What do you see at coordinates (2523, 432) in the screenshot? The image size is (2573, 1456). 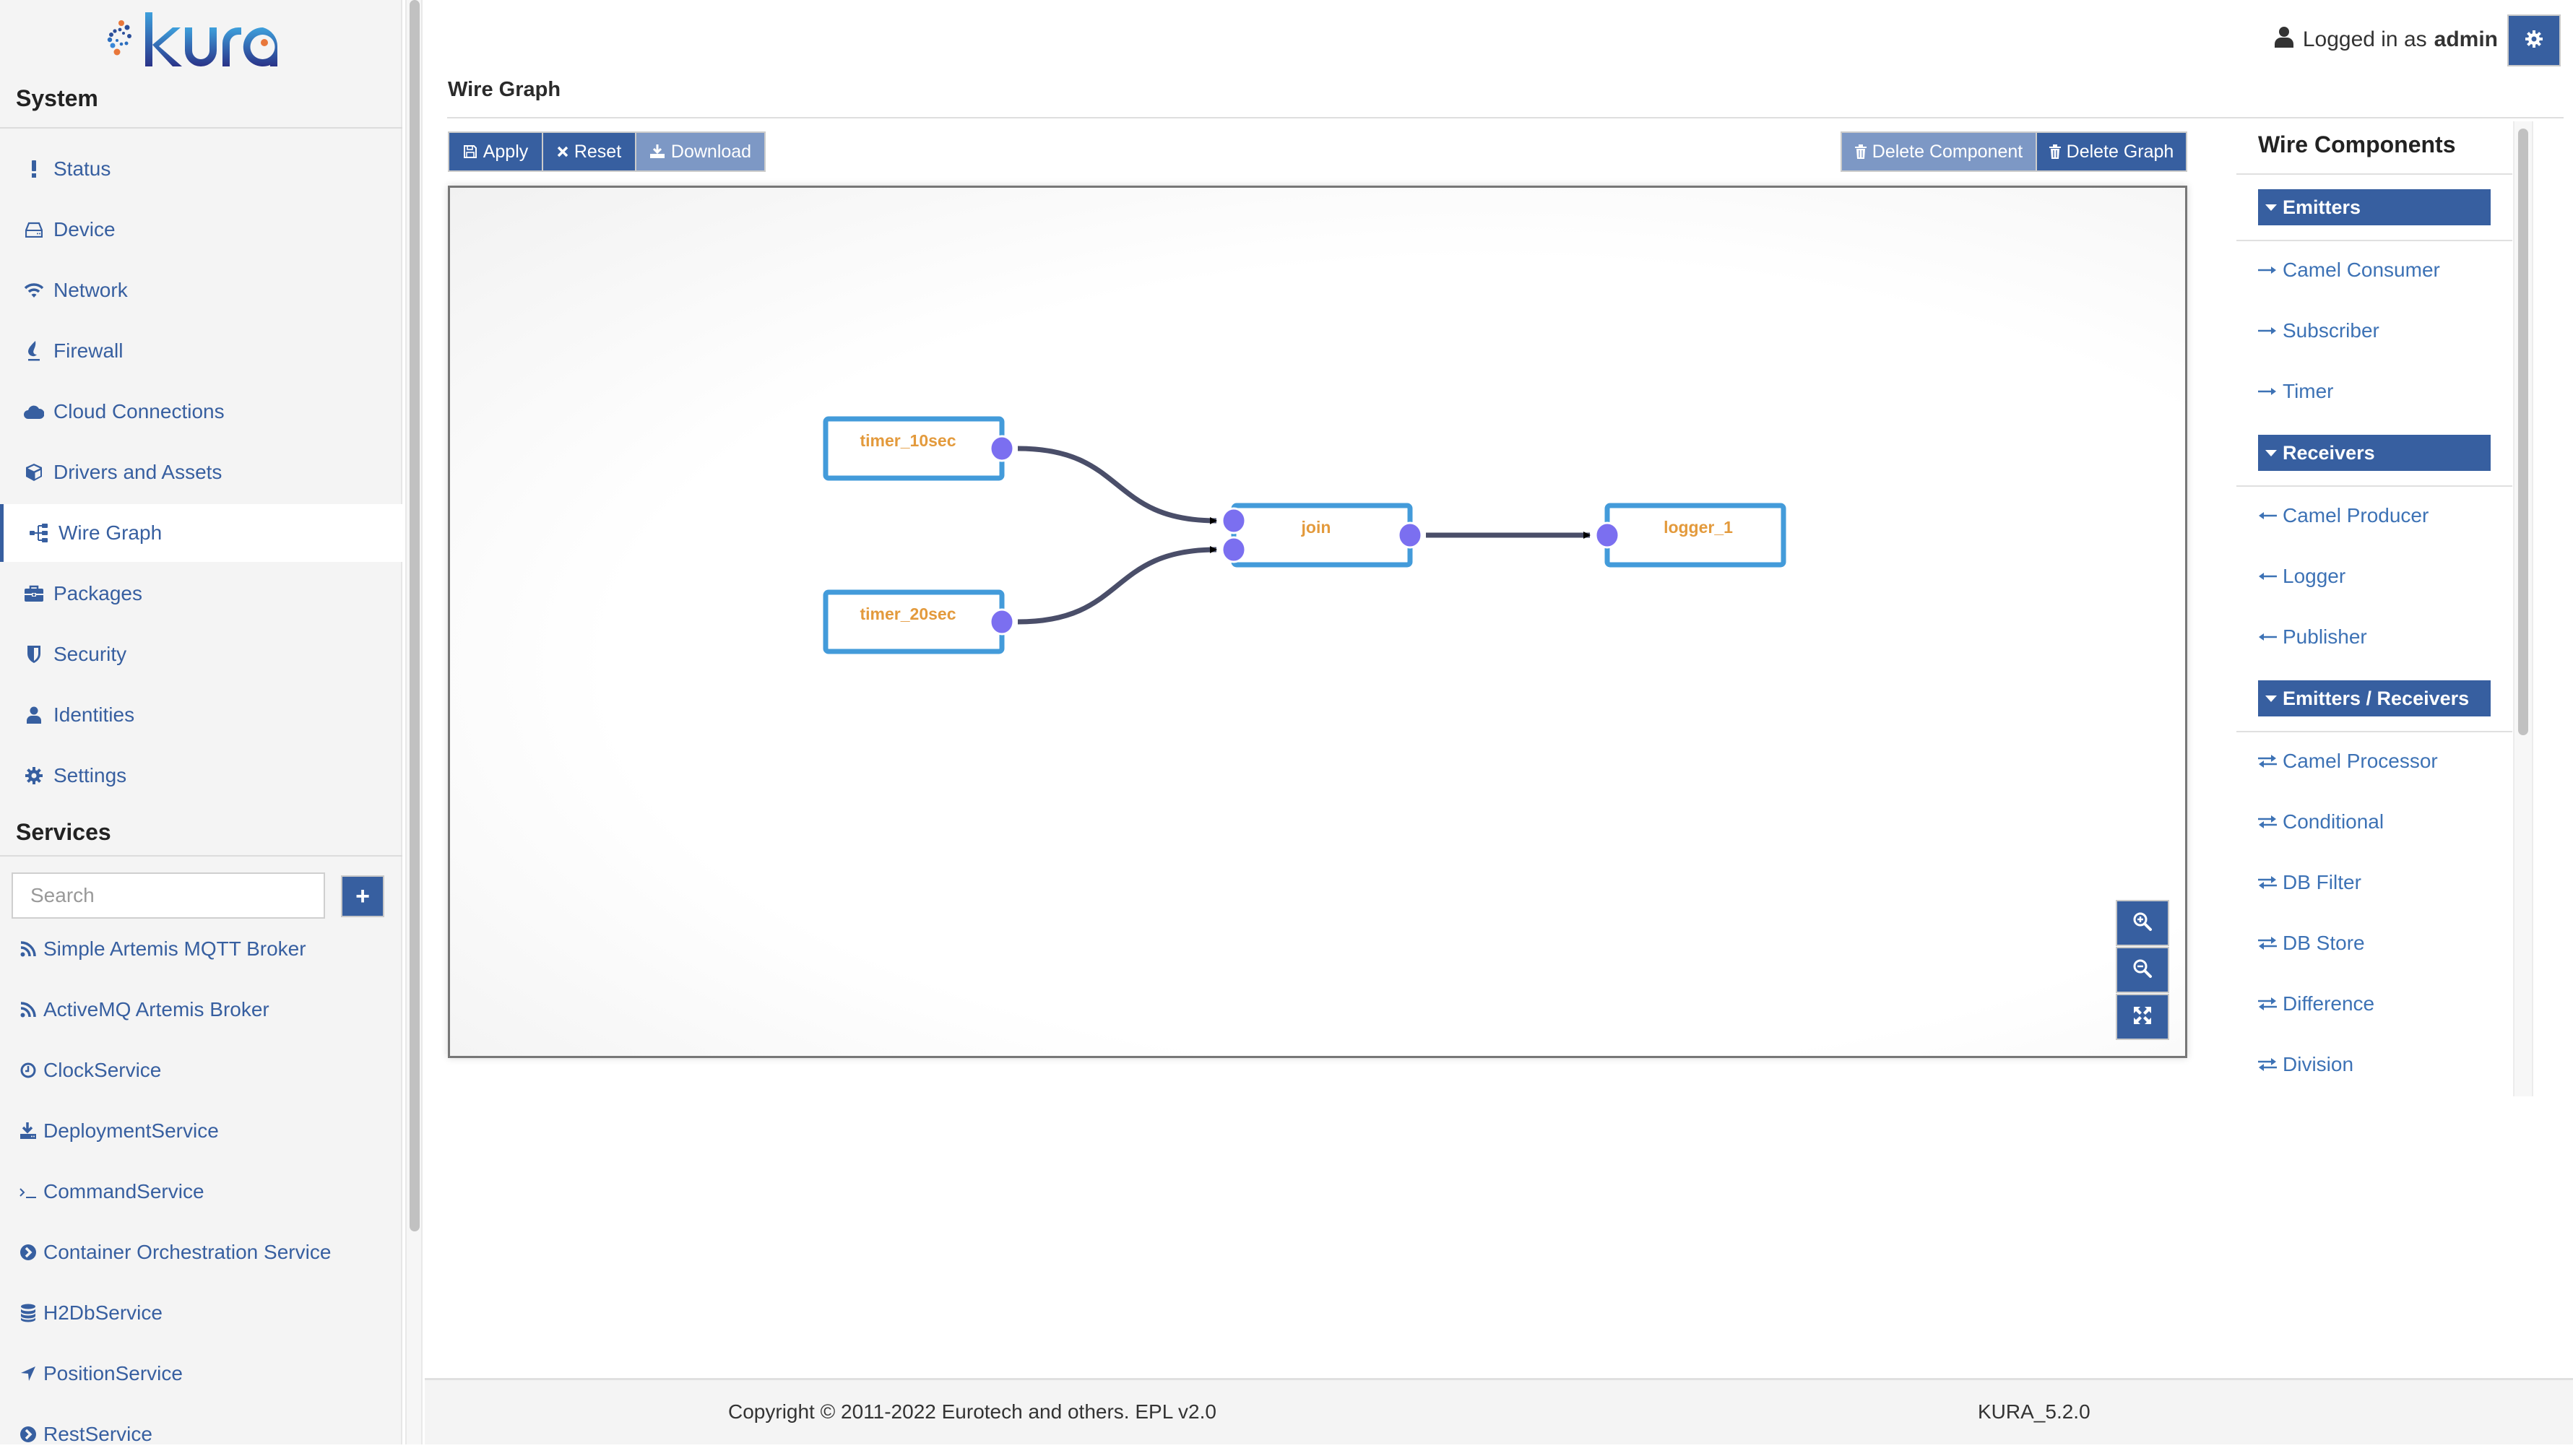 I see `wire-components-scrollbar-thumb` at bounding box center [2523, 432].